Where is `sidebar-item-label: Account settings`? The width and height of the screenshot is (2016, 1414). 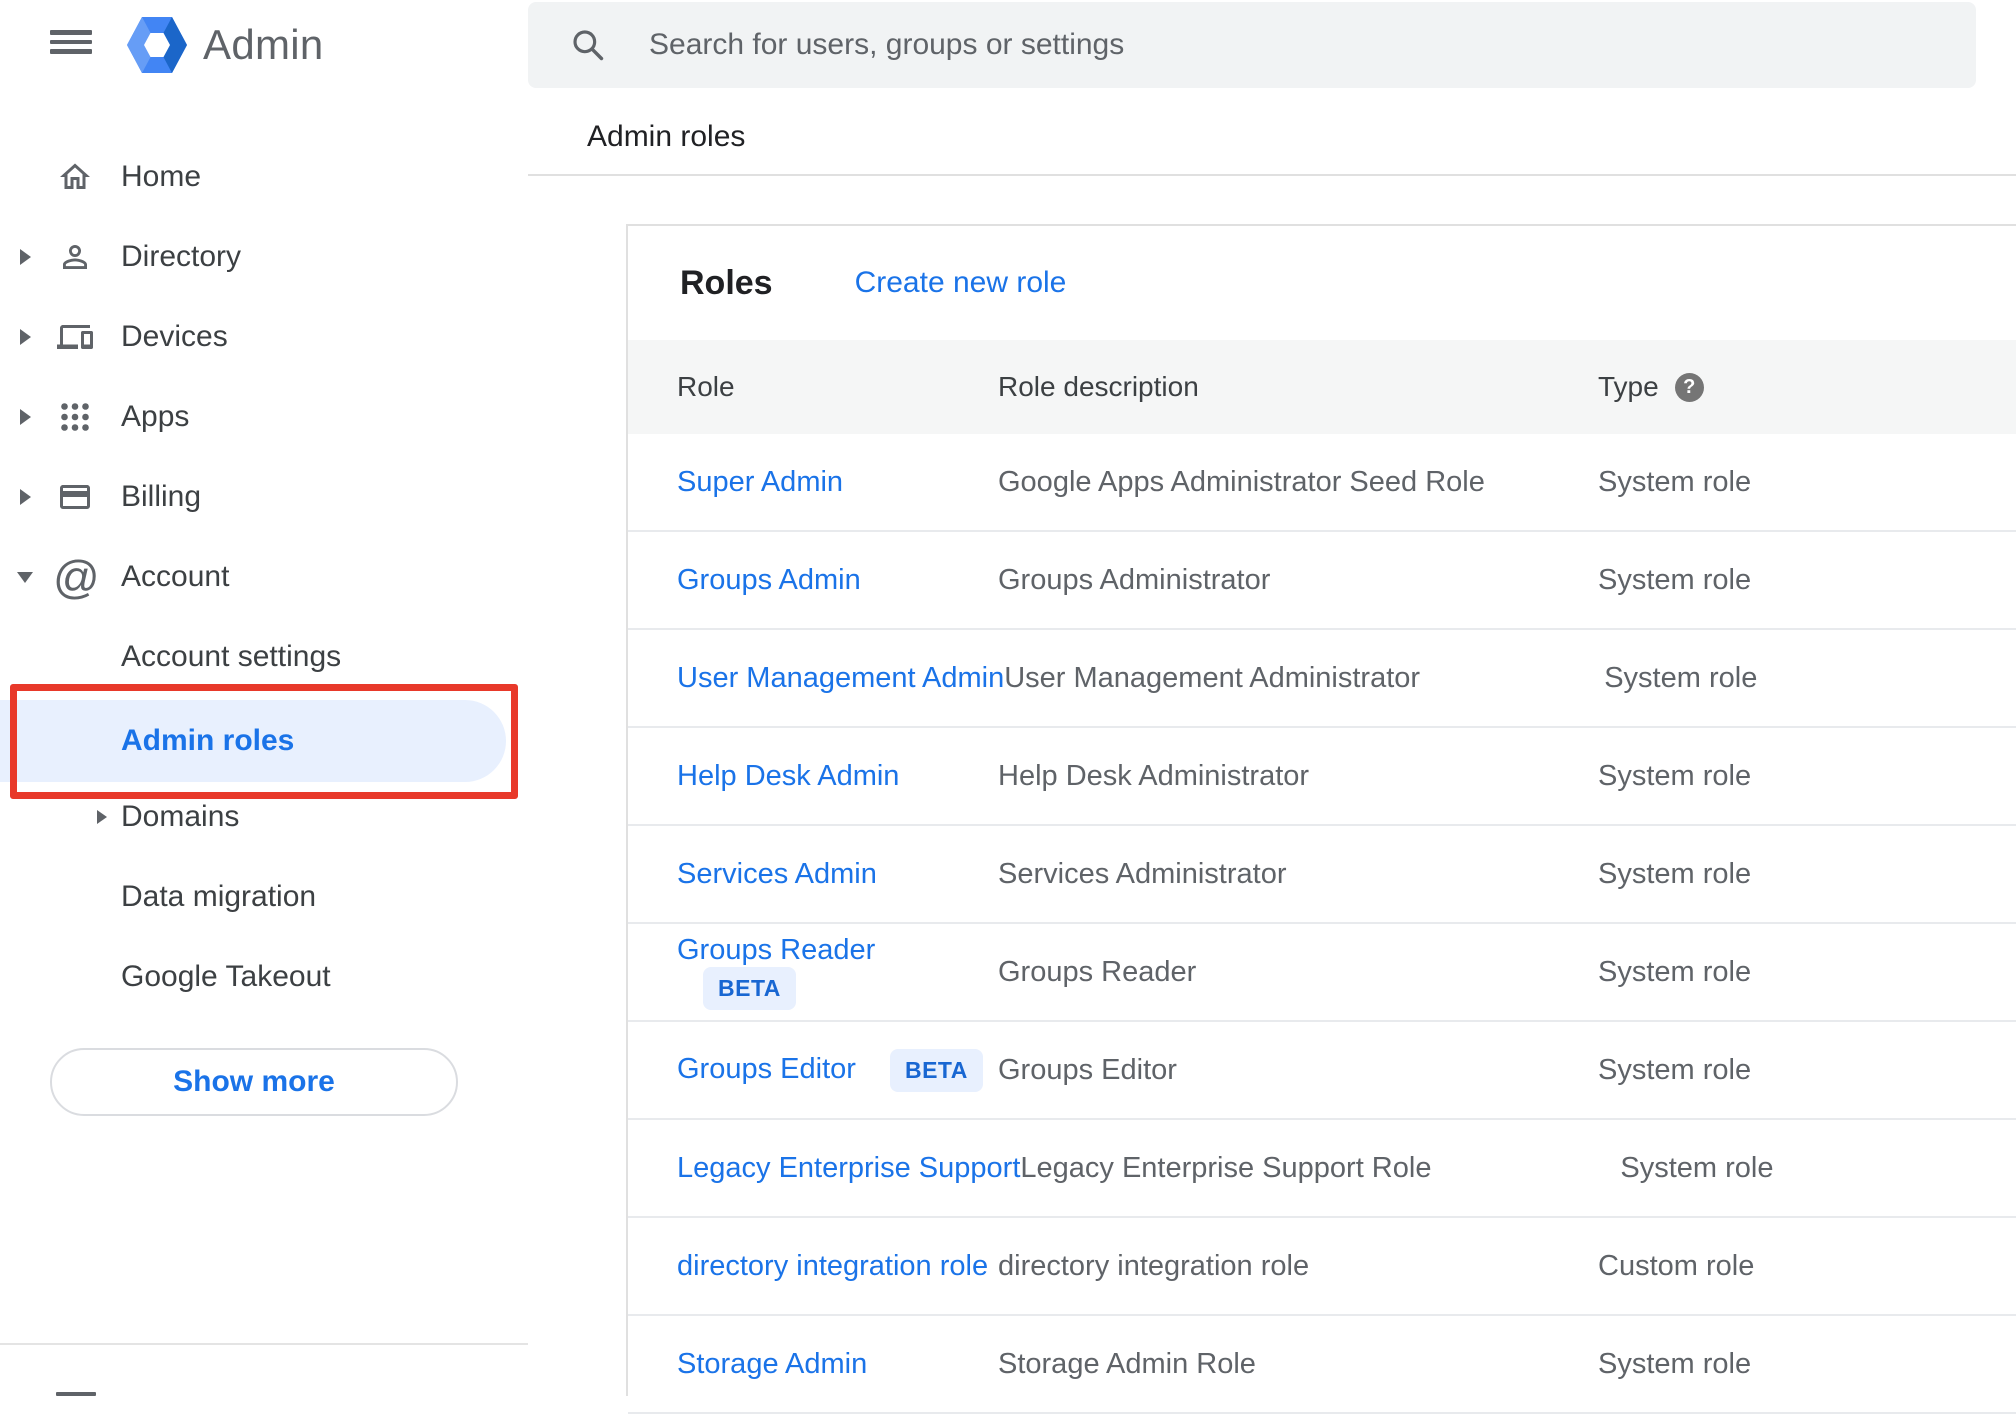
sidebar-item-label: Account settings is located at coordinates (231, 656).